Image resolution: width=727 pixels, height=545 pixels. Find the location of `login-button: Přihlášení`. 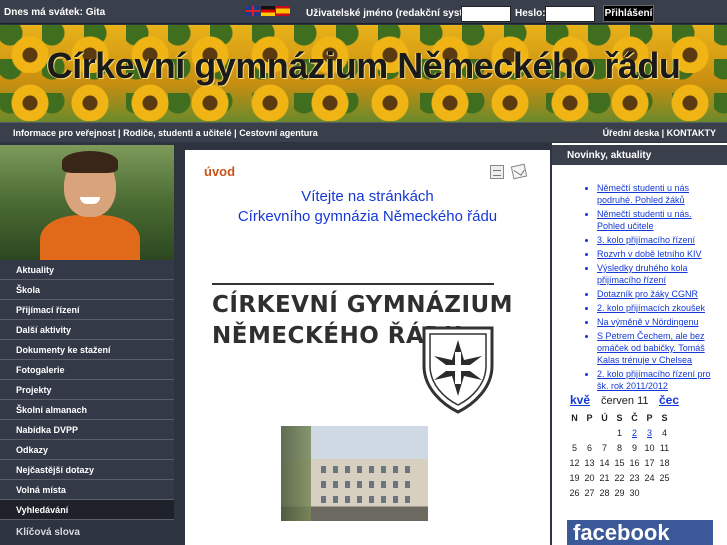

login-button: Přihlášení is located at coordinates (628, 13).